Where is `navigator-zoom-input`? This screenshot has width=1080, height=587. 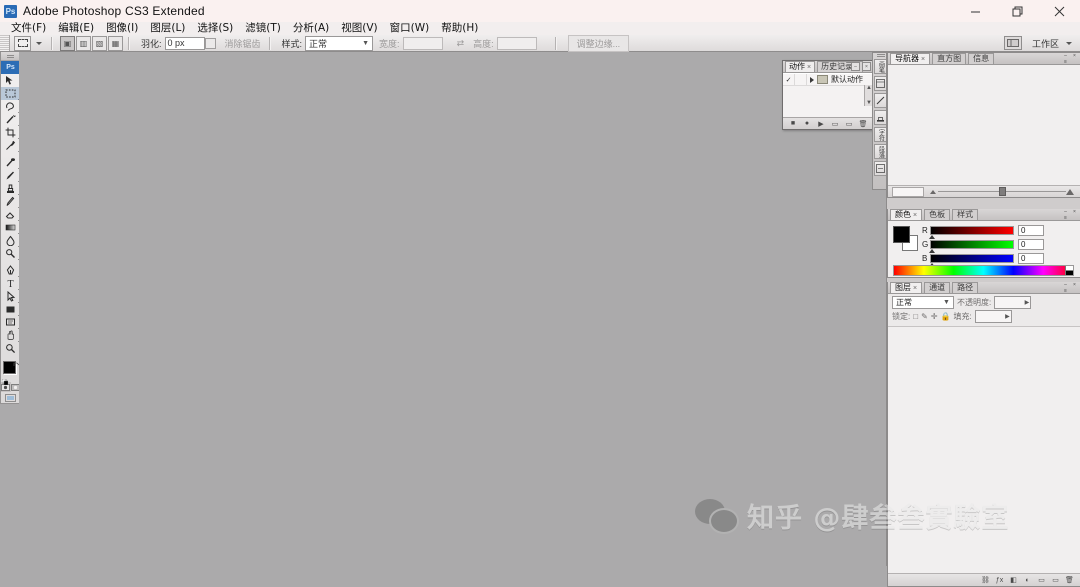
navigator-zoom-input is located at coordinates (908, 191).